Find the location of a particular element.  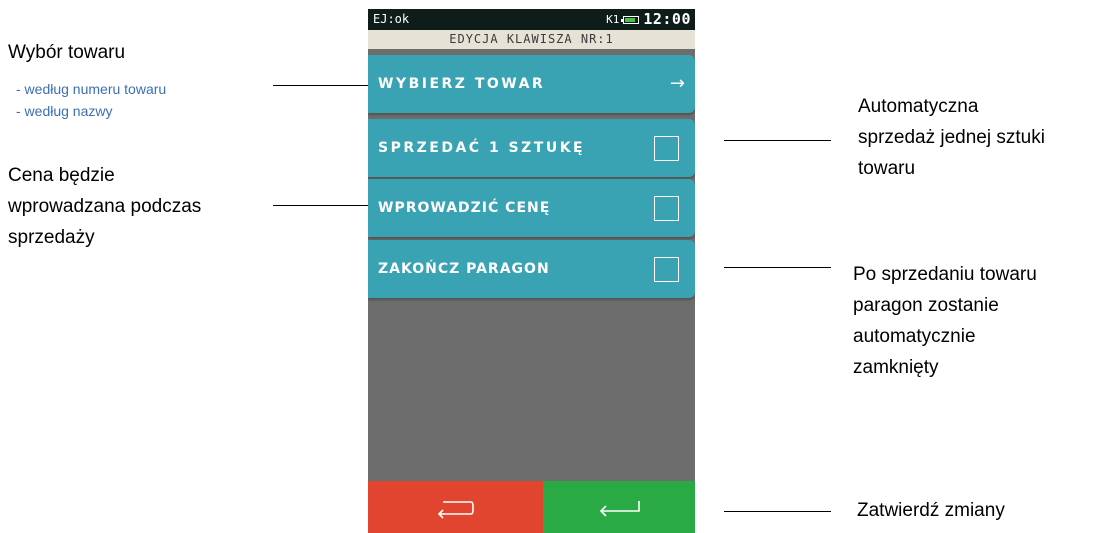

status-right-group: K1 12:00 is located at coordinates (648, 19).